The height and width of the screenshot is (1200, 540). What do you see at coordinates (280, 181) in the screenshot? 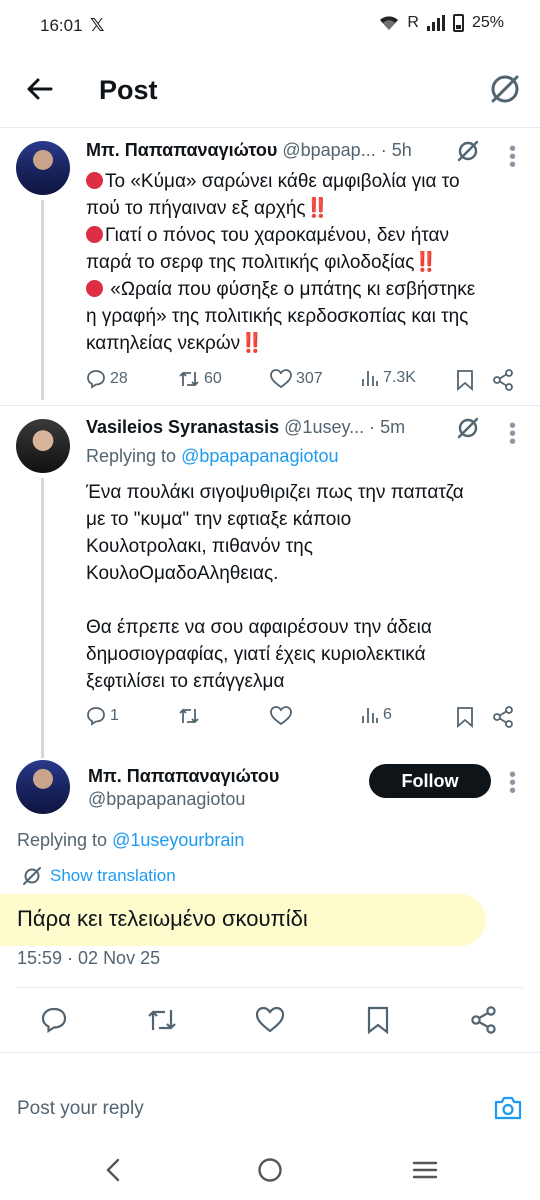
I see `tweet-line: Το «Κύμα» σαρώνει κάθε αμφιβολία για το` at bounding box center [280, 181].